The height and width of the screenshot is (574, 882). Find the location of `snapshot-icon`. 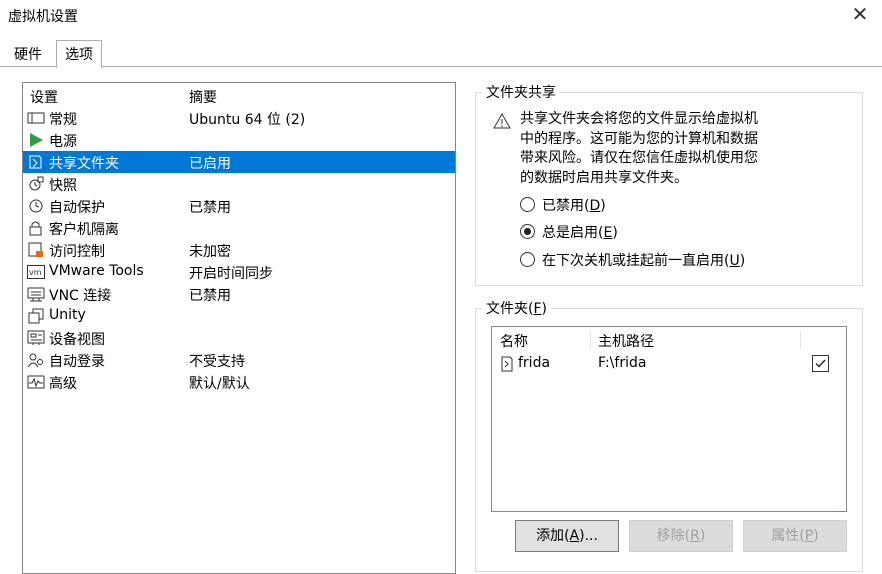

snapshot-icon is located at coordinates (36, 184).